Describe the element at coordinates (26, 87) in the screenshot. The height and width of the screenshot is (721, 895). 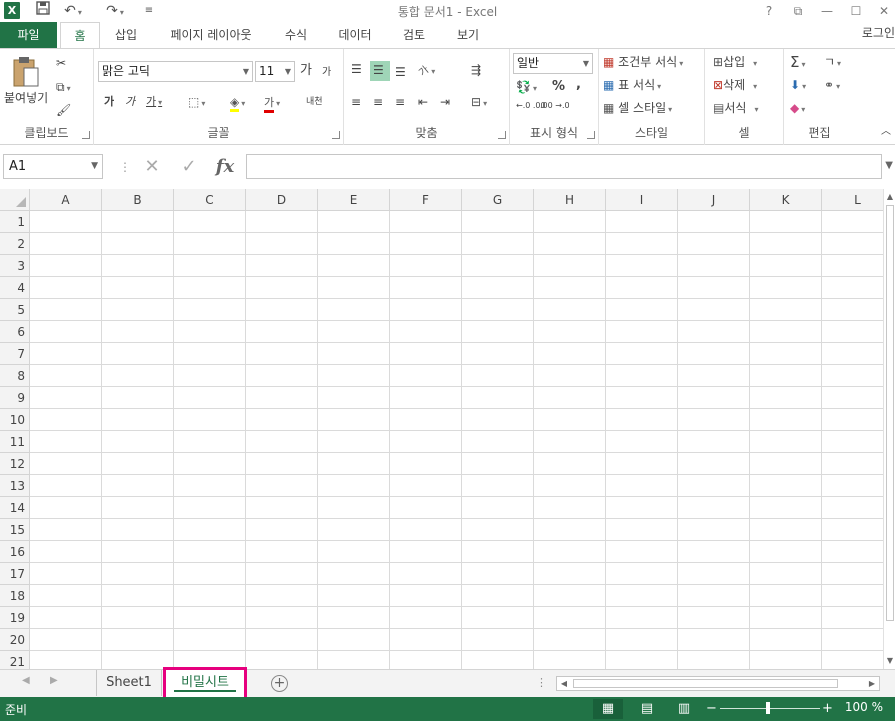
I see `paste-button: 붙여넣기` at that location.